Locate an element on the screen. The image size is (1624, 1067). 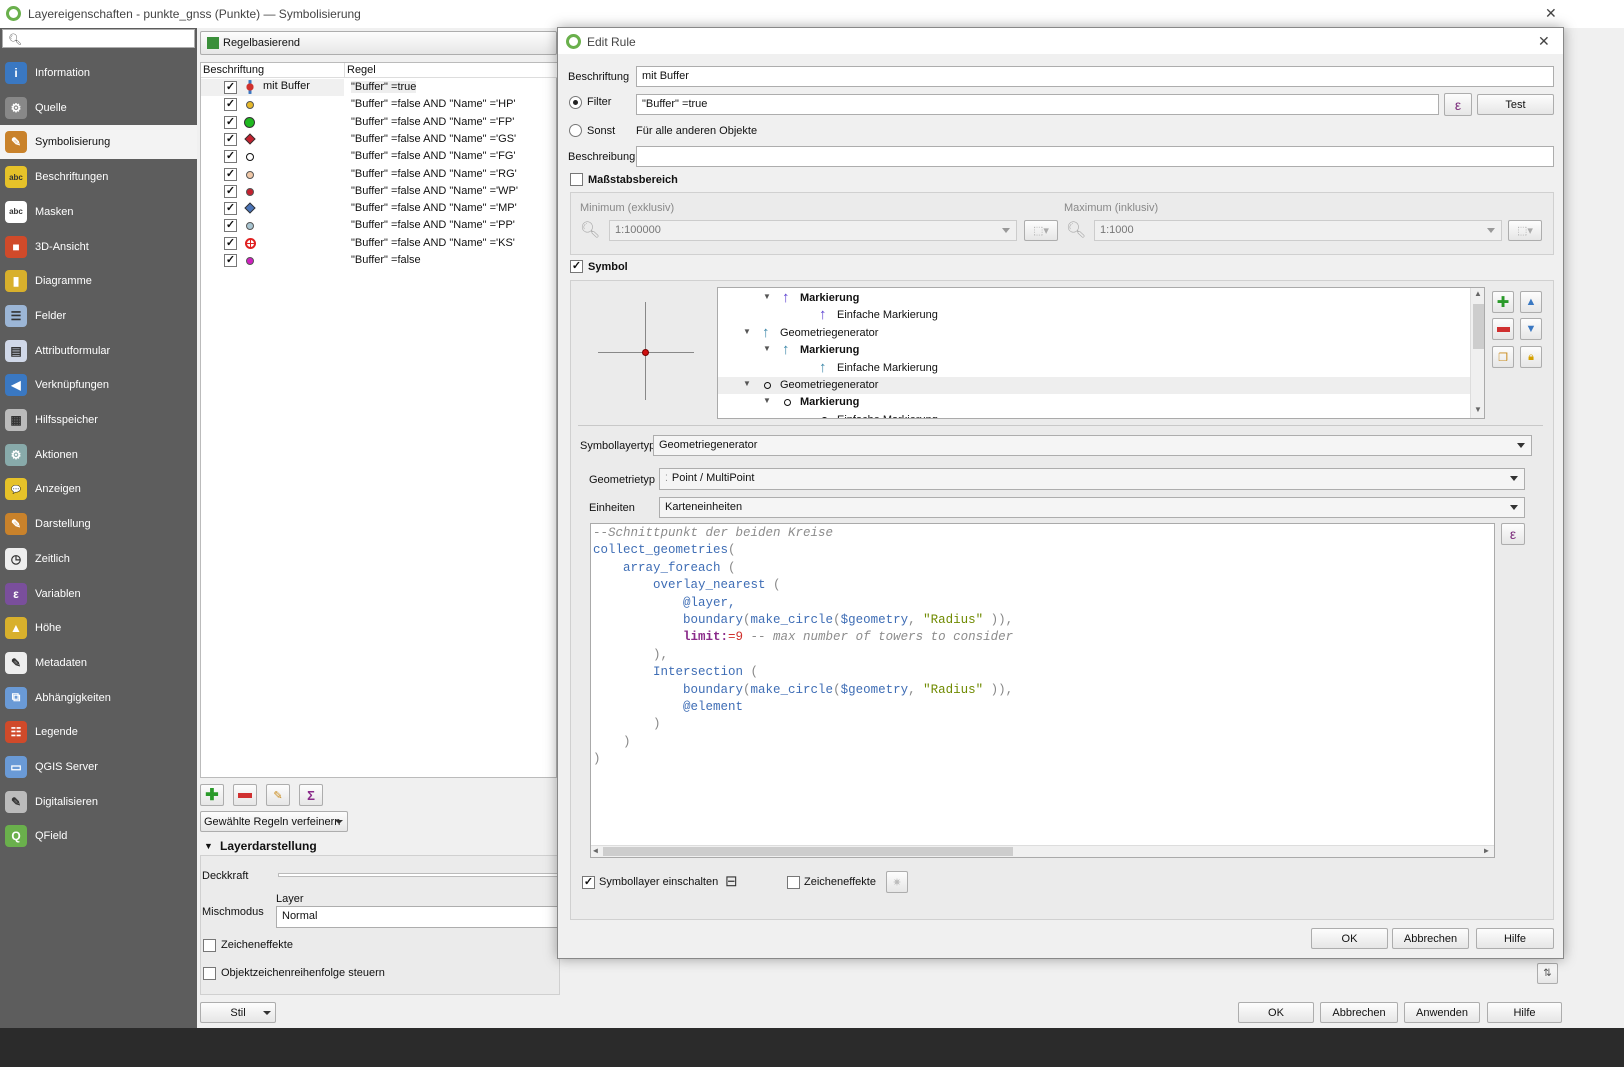
duplicate-button: ❐ is located at coordinates (1503, 357).